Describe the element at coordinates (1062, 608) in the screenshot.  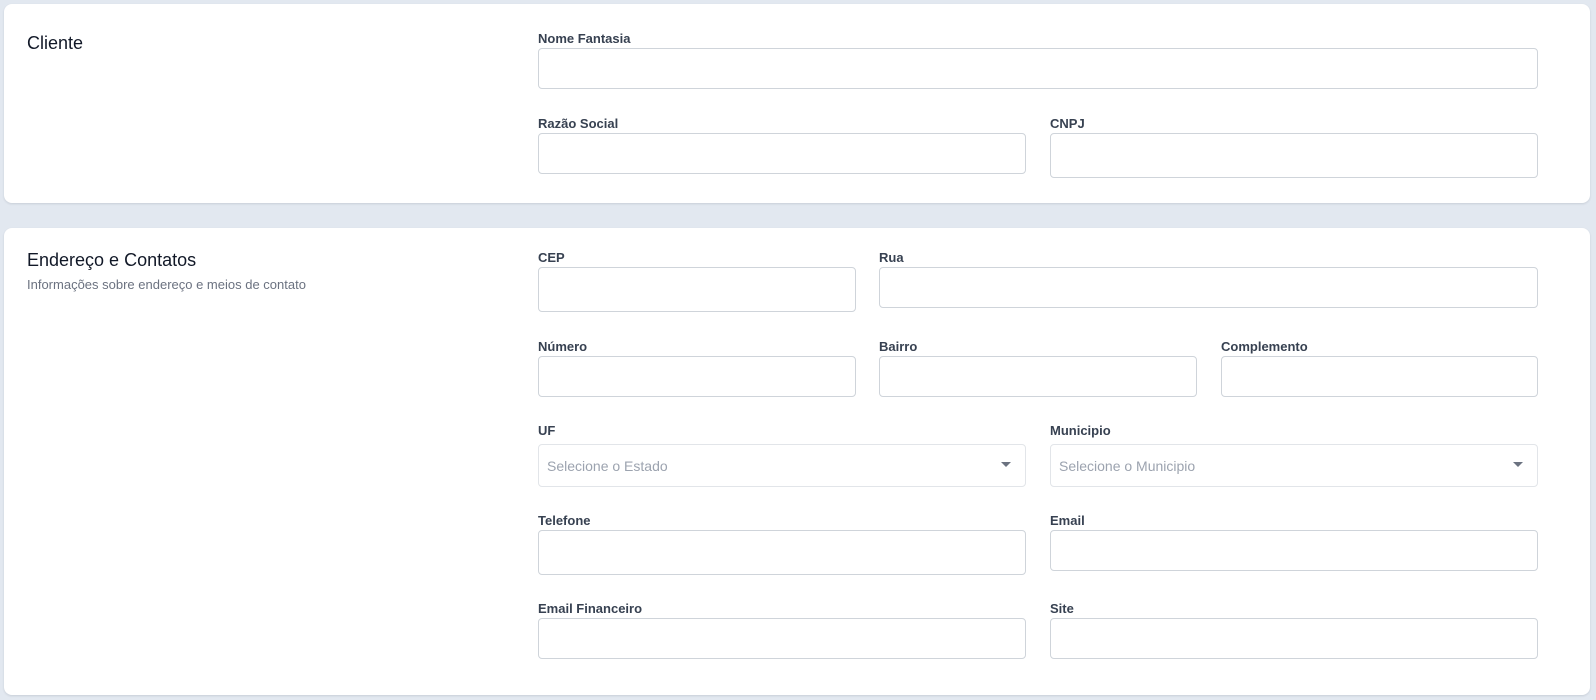
I see `site-label: Site` at that location.